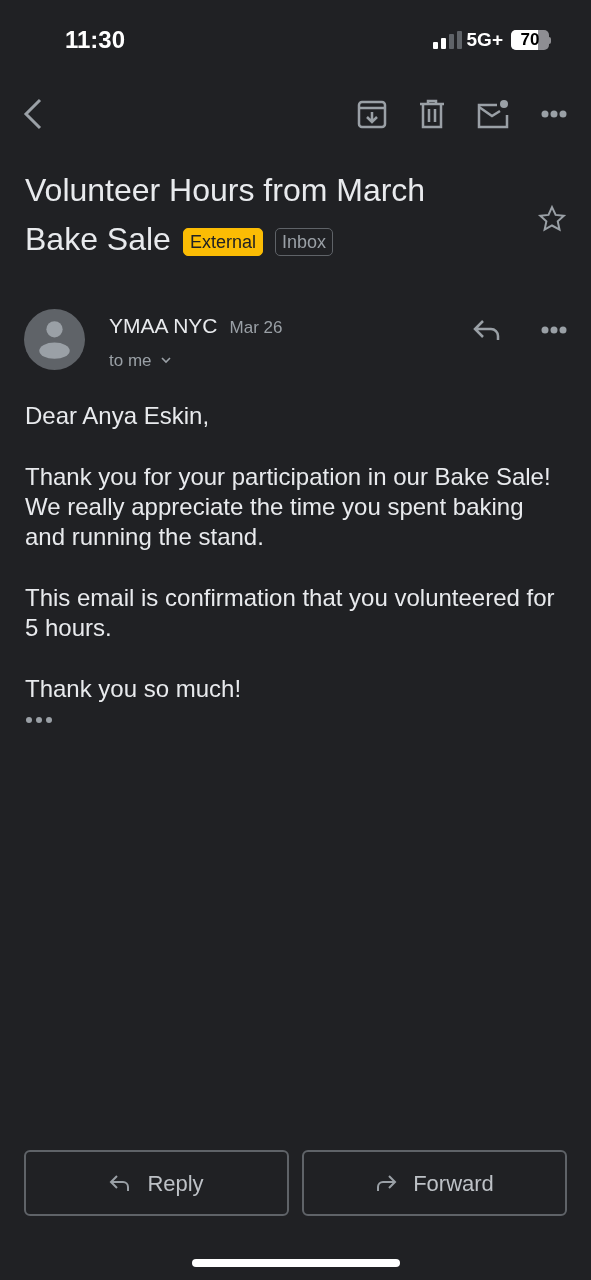  I want to click on body-paragraph: Thank you so much!, so click(134, 689).